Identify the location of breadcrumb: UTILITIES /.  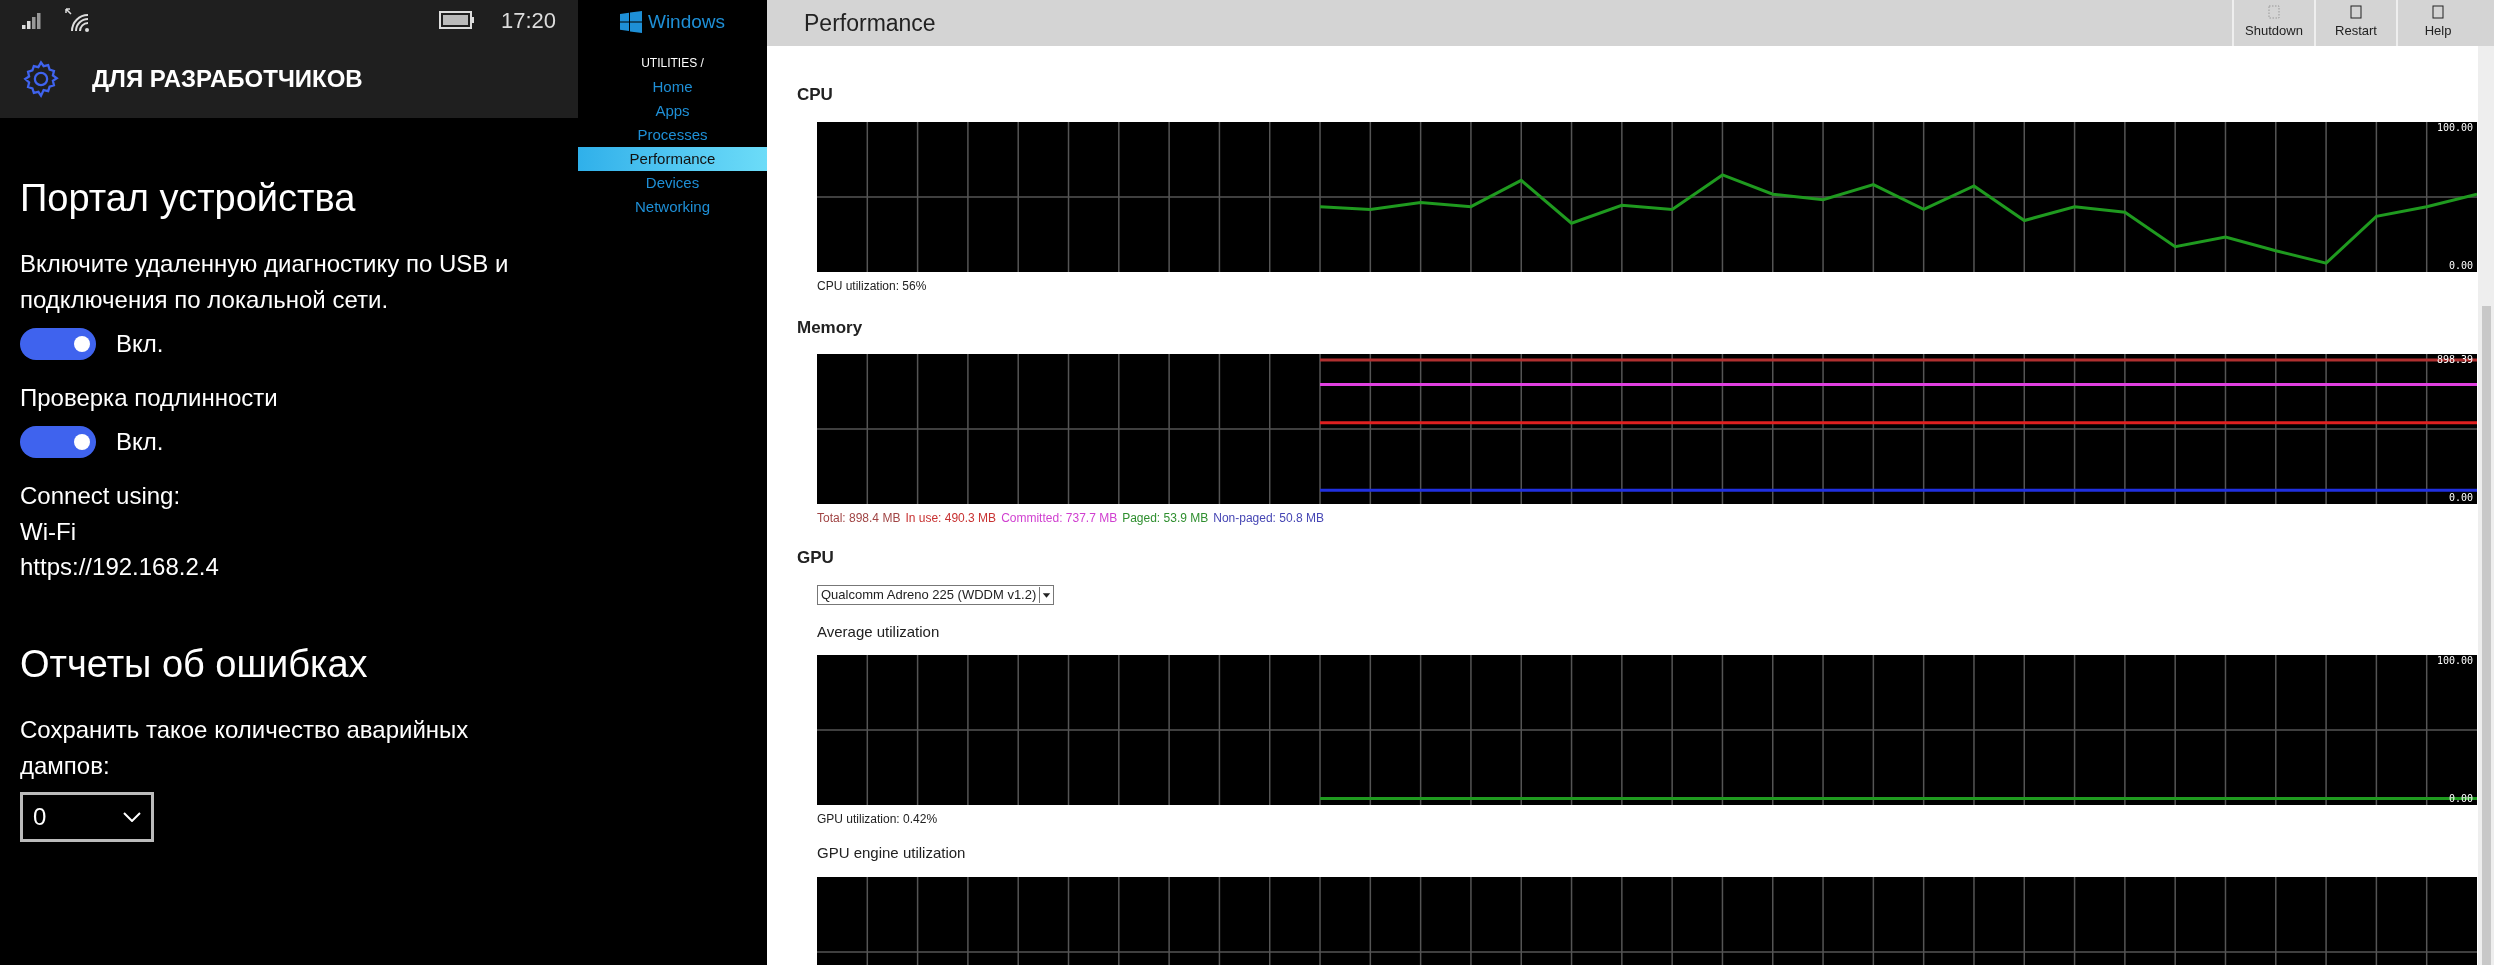
(672, 63).